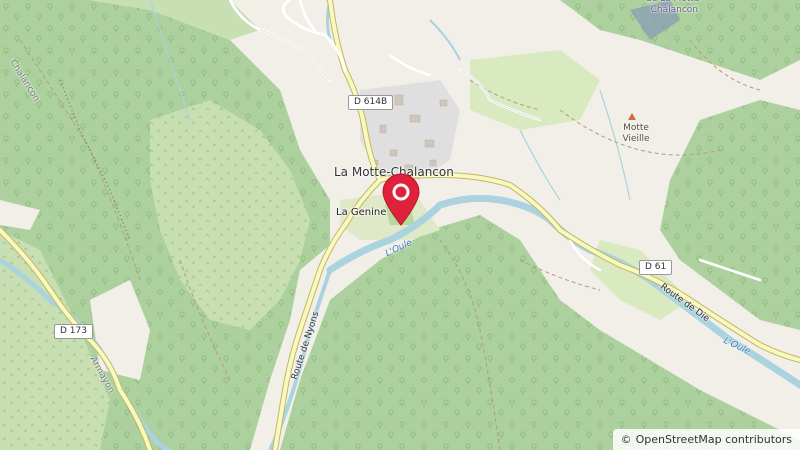 This screenshot has height=450, width=800. What do you see at coordinates (674, 7) in the screenshot?
I see `area-label-top-right: de La Motte- Chalancon` at bounding box center [674, 7].